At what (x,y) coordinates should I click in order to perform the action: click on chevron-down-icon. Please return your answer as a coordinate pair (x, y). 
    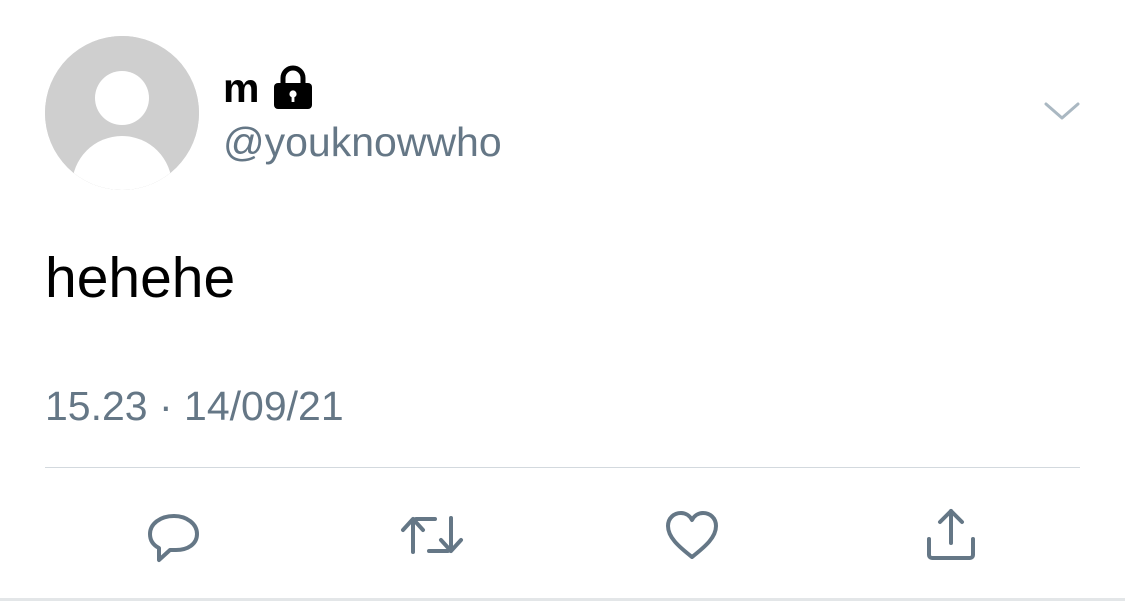
    Looking at the image, I should click on (1062, 111).